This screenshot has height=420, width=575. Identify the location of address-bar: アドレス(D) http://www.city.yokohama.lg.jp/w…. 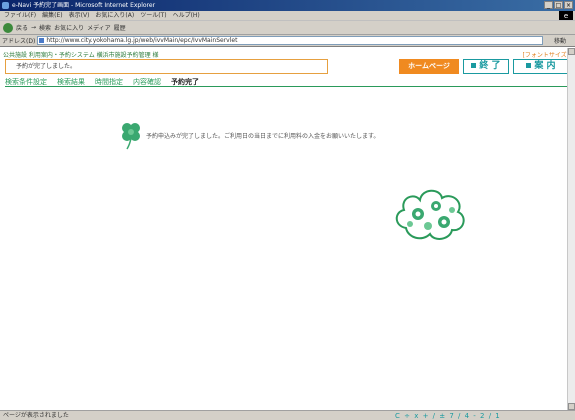
(287, 41).